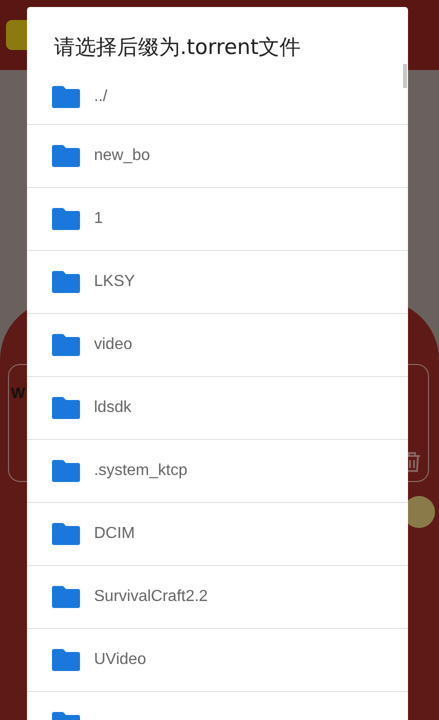 Image resolution: width=439 pixels, height=720 pixels. I want to click on folder-item: 1, so click(217, 219).